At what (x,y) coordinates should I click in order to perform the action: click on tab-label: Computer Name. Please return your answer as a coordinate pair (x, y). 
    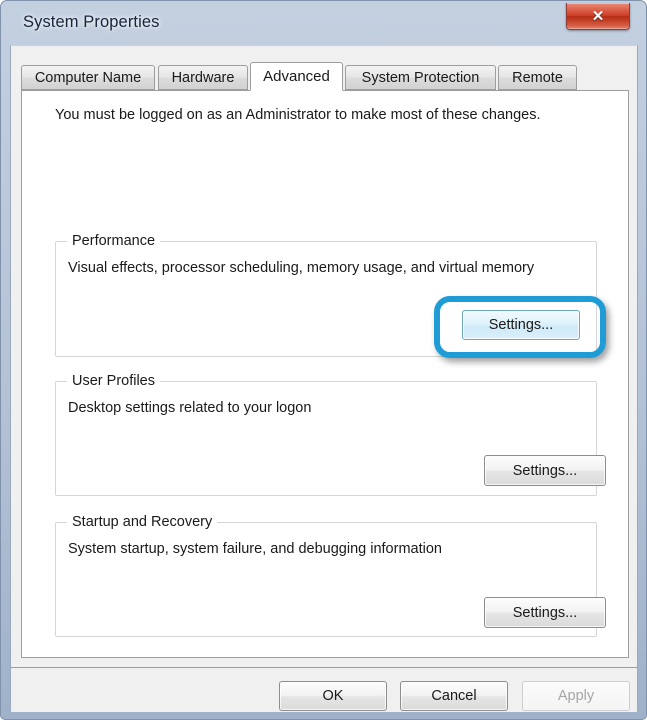
    Looking at the image, I should click on (88, 77).